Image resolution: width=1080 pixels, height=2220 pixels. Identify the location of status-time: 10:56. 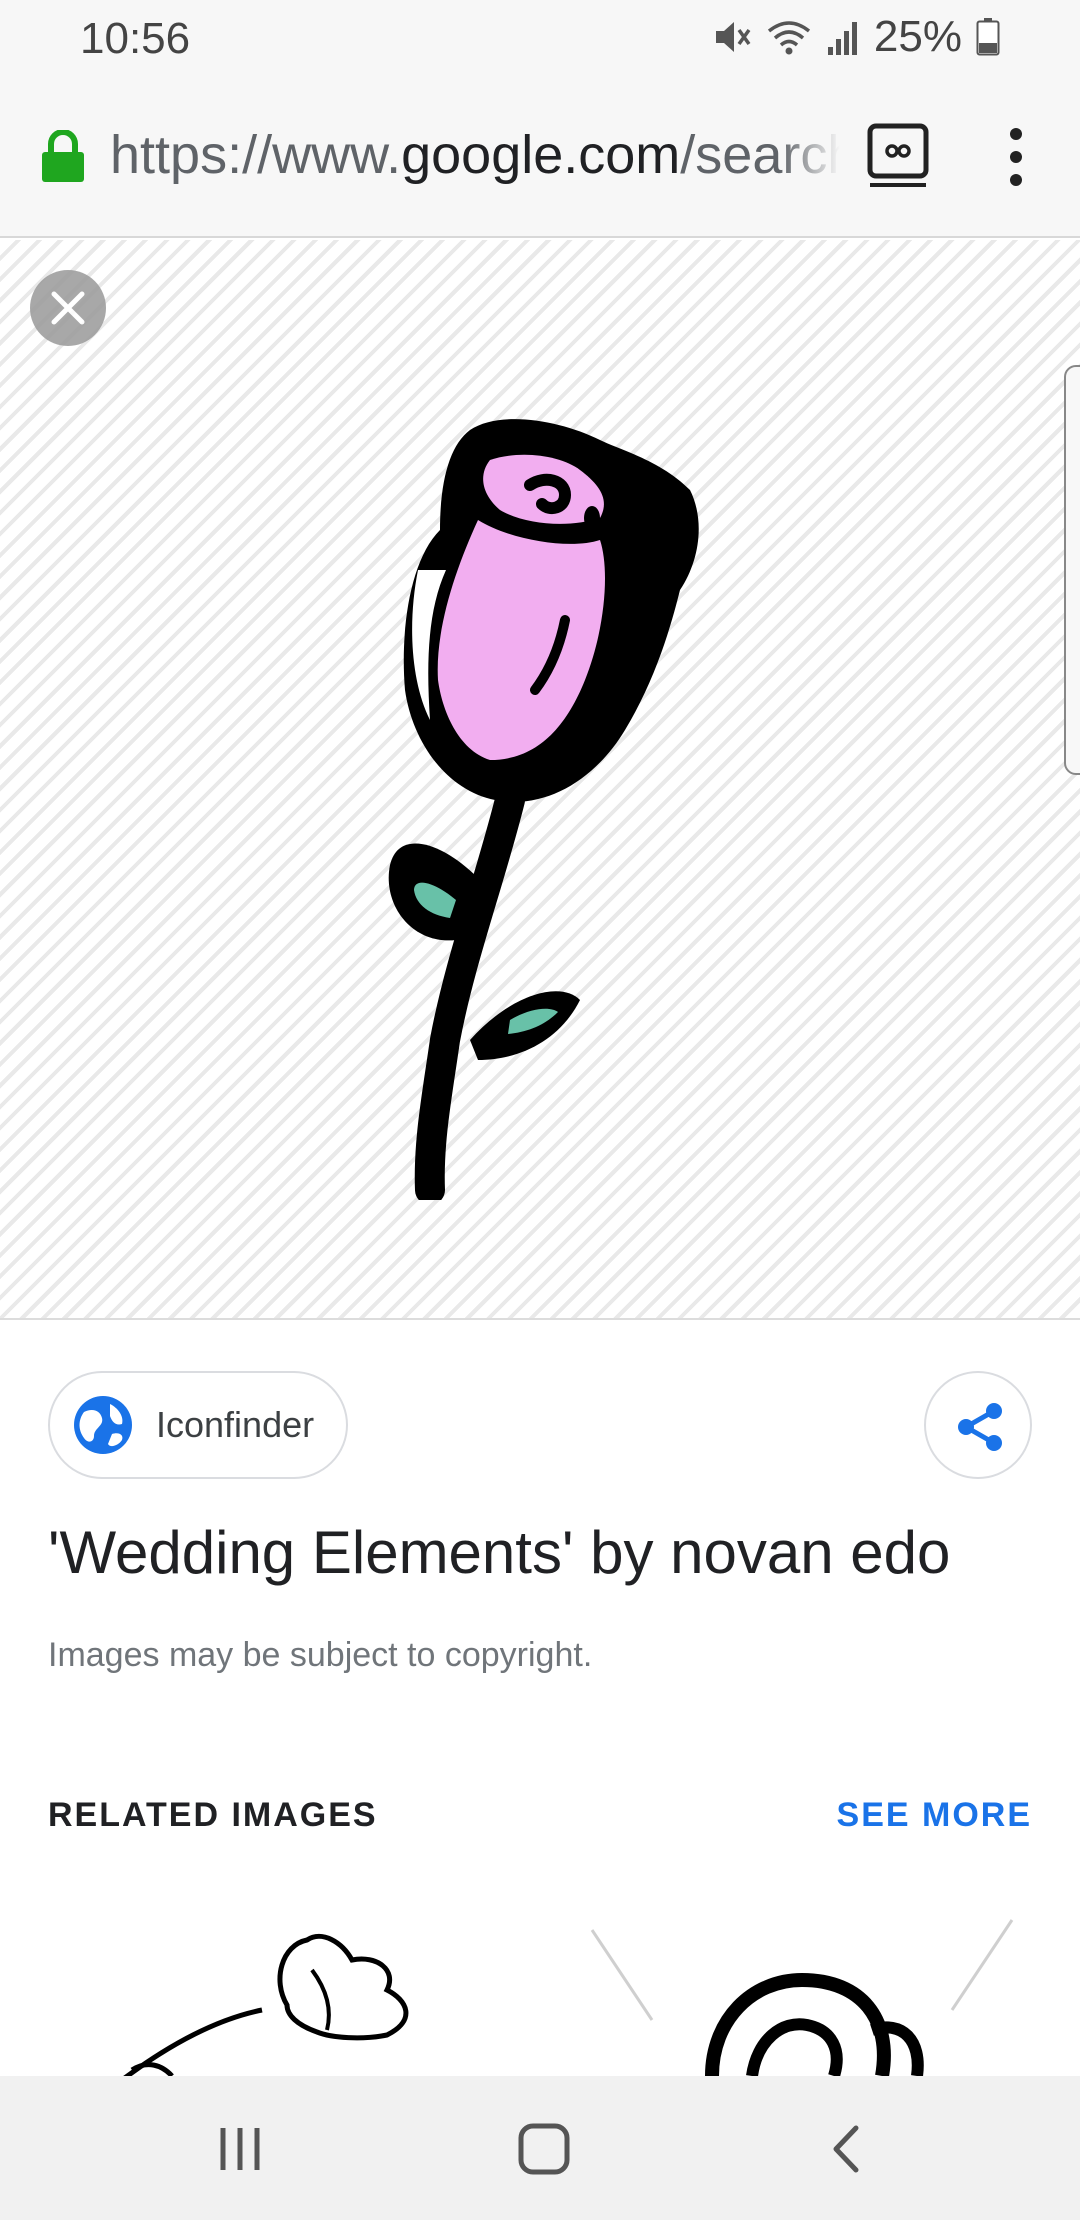
(135, 38).